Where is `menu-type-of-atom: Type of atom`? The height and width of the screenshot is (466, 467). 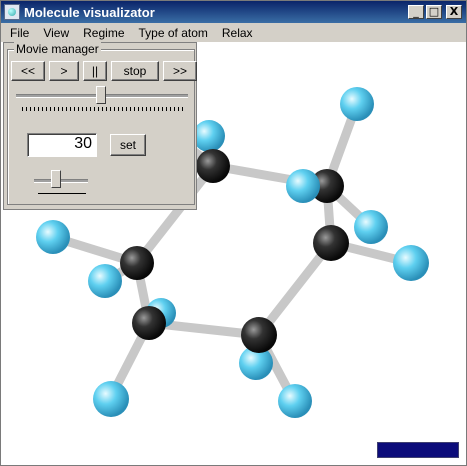
menu-type-of-atom: Type of atom is located at coordinates (173, 33).